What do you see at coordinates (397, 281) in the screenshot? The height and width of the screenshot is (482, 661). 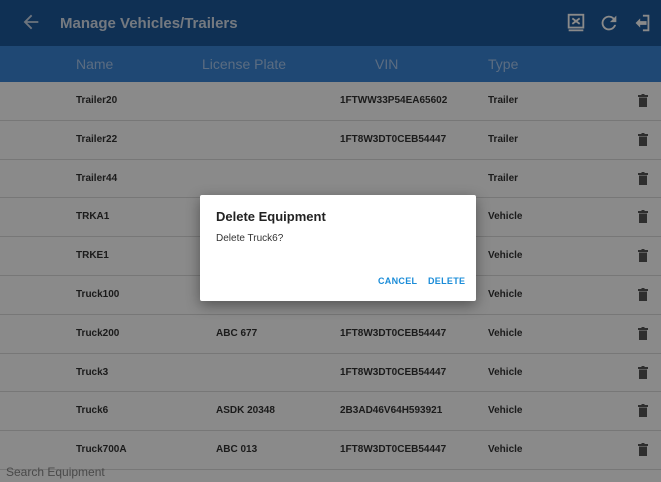 I see `cancel-button: CANCEL` at bounding box center [397, 281].